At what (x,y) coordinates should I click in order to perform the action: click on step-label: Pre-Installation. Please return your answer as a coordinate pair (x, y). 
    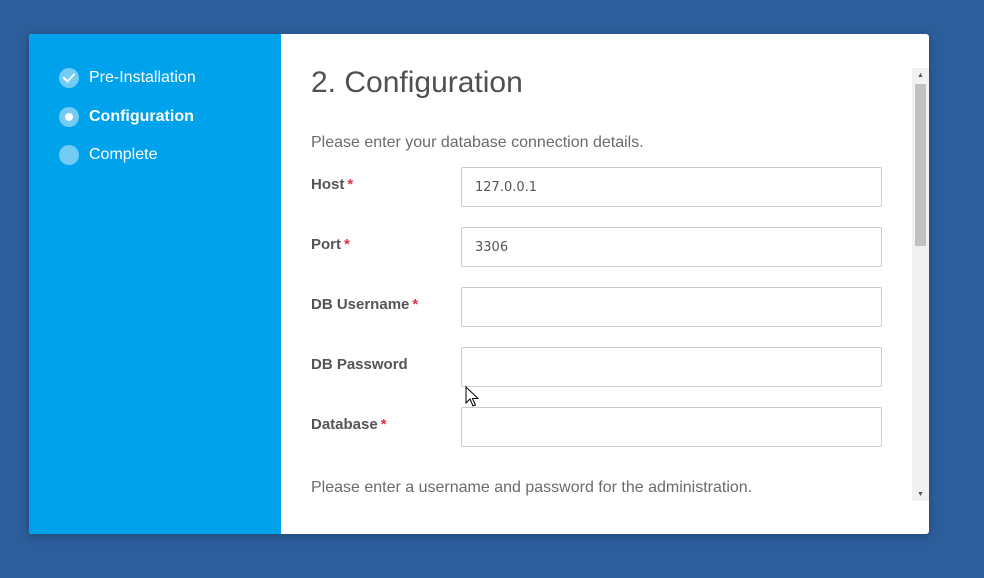
    Looking at the image, I should click on (142, 77).